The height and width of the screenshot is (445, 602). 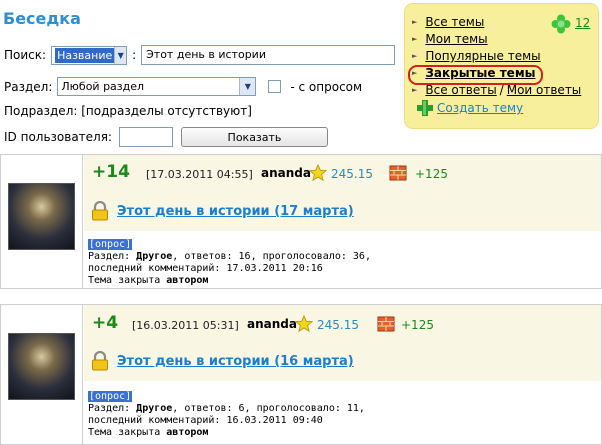 I want to click on meta-stats: , ответов: 16, проголосовало: 36,, so click(x=271, y=256).